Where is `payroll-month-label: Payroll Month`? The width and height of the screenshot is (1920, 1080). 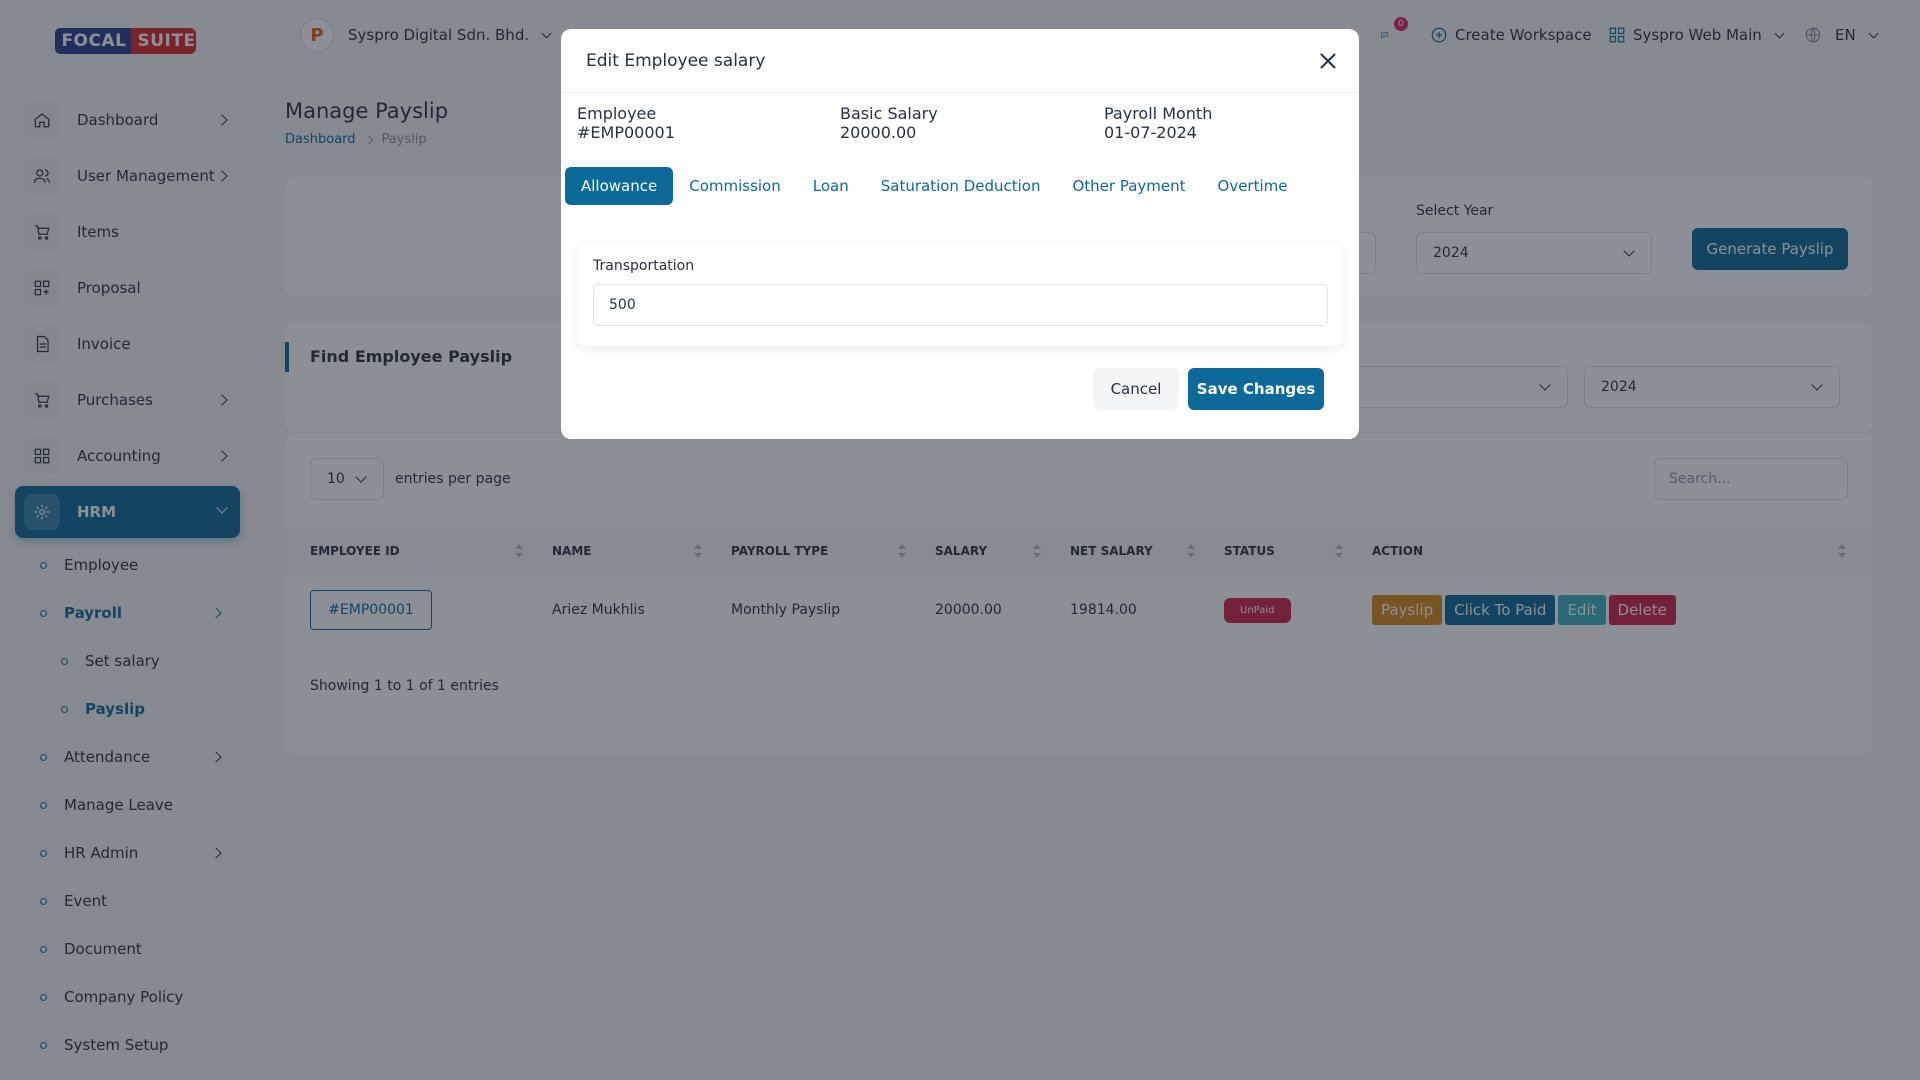
payroll-month-label: Payroll Month is located at coordinates (1158, 113).